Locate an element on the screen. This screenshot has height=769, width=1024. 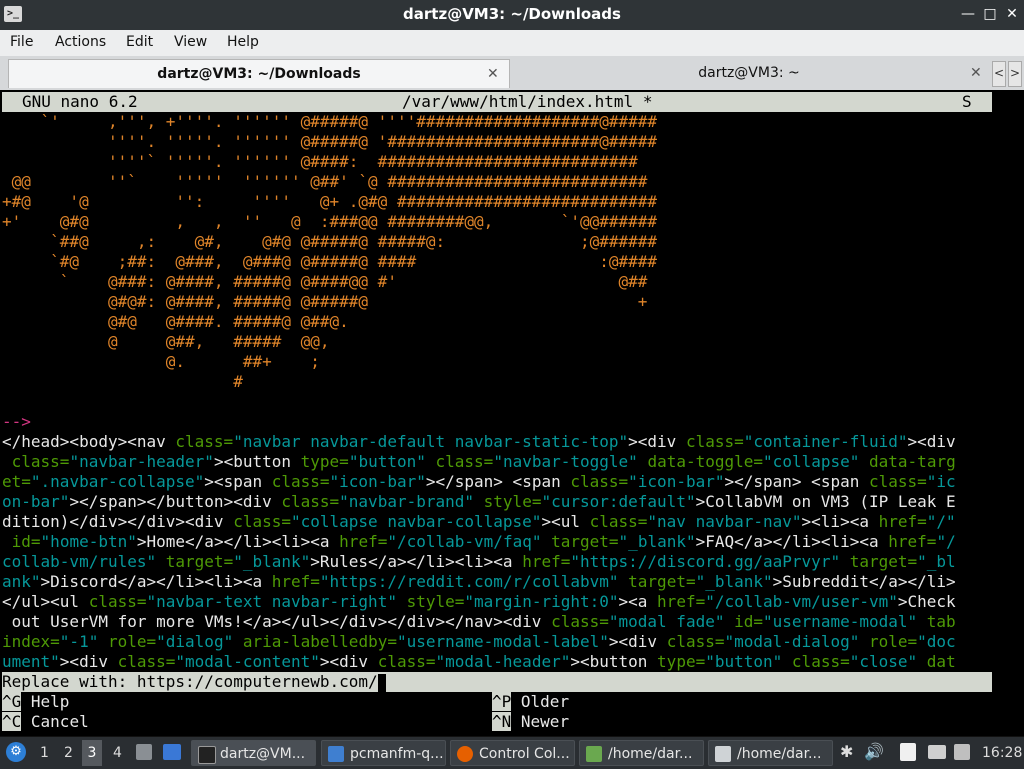
tab-downloads: dartz@VM3: ~/Downloads ✕ is located at coordinates (259, 73).